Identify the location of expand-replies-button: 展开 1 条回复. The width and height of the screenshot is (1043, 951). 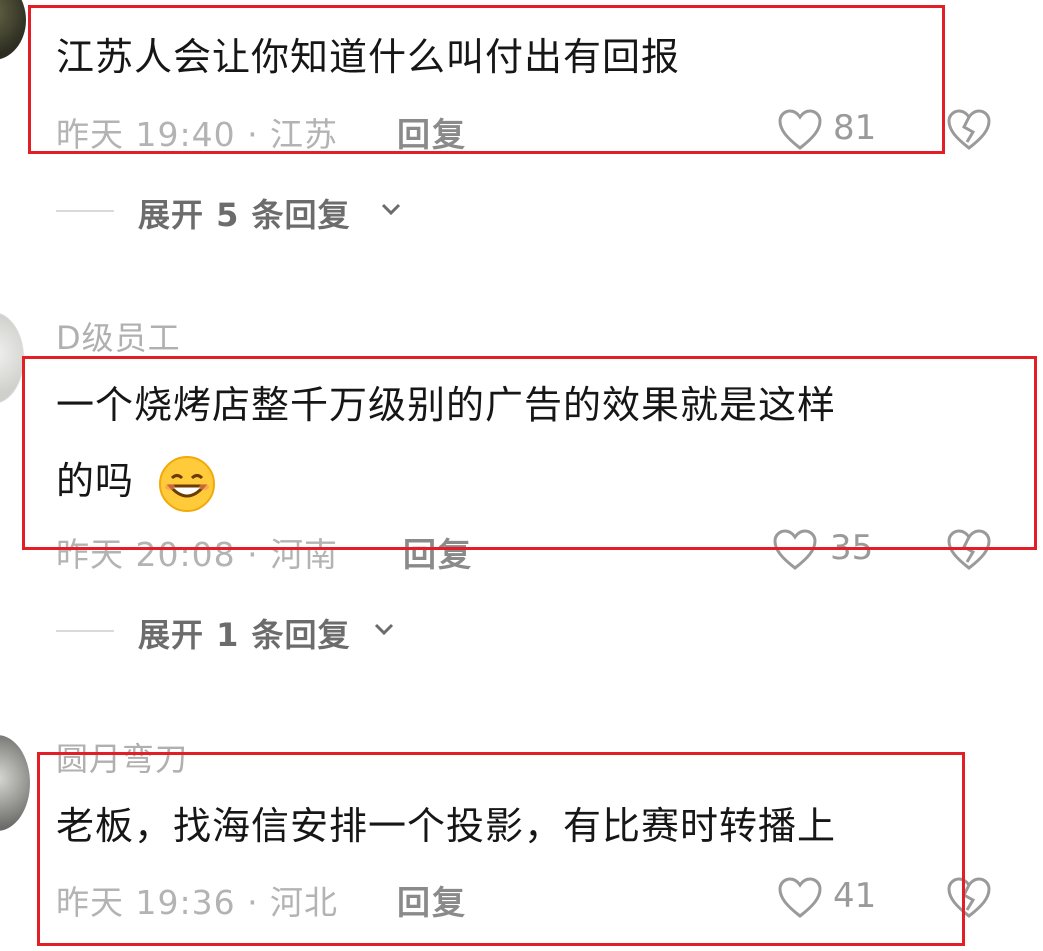
(266, 633).